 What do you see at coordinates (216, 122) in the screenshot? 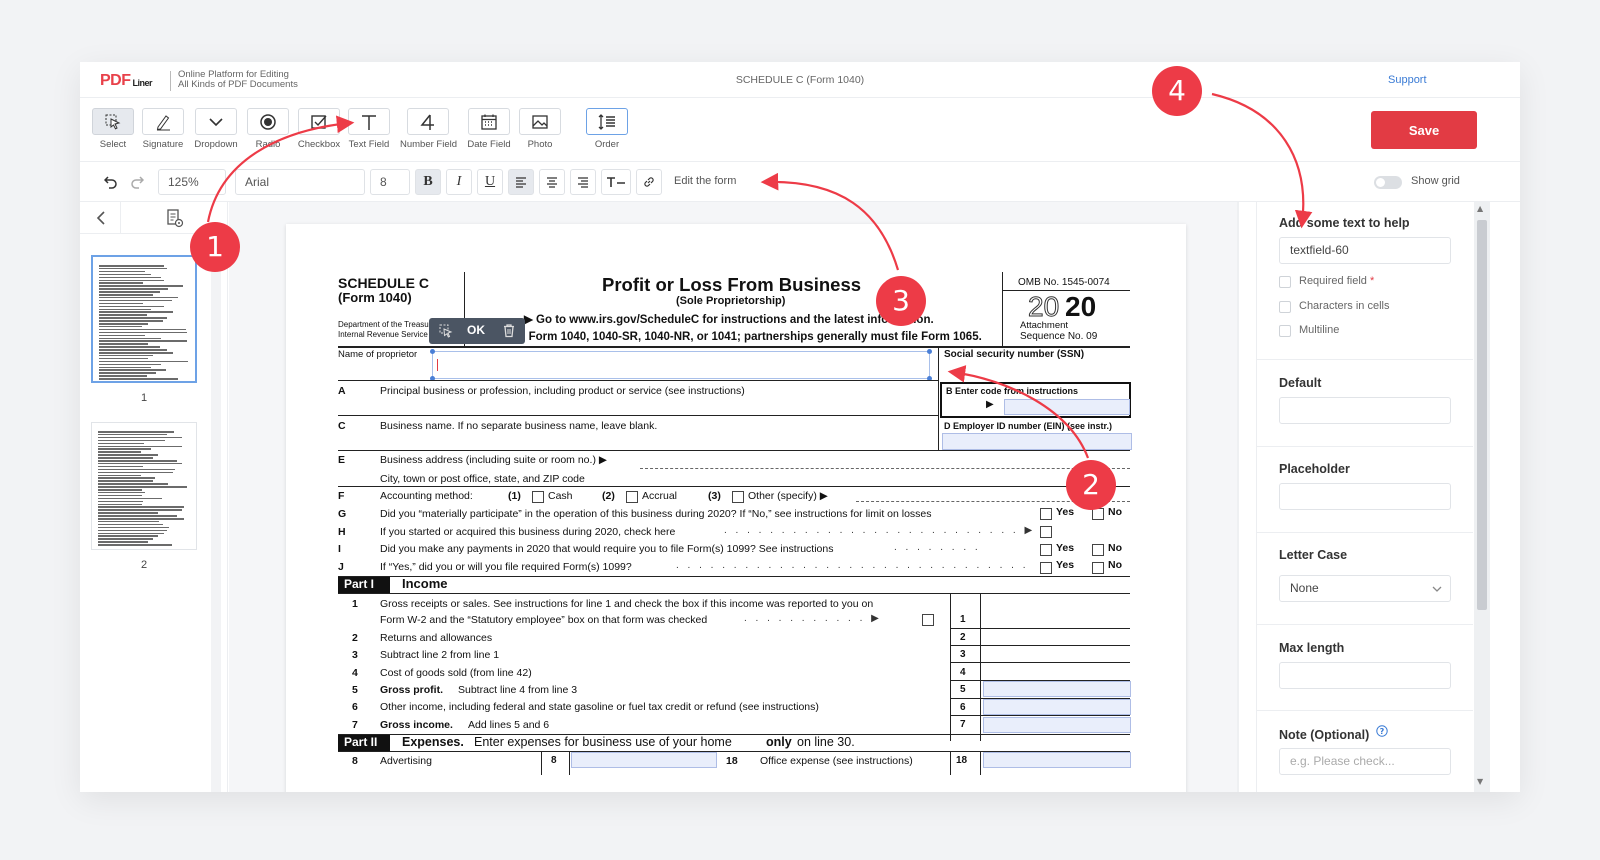
I see `chevron-down-icon` at bounding box center [216, 122].